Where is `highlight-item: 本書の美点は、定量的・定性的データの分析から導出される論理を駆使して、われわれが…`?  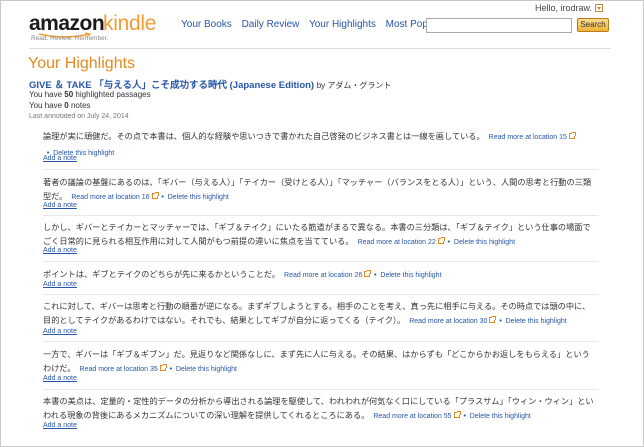 highlight-item: 本書の美点は、定量的・定性的データの分析から導出される論理を駆使して、われわれが… is located at coordinates (320, 409).